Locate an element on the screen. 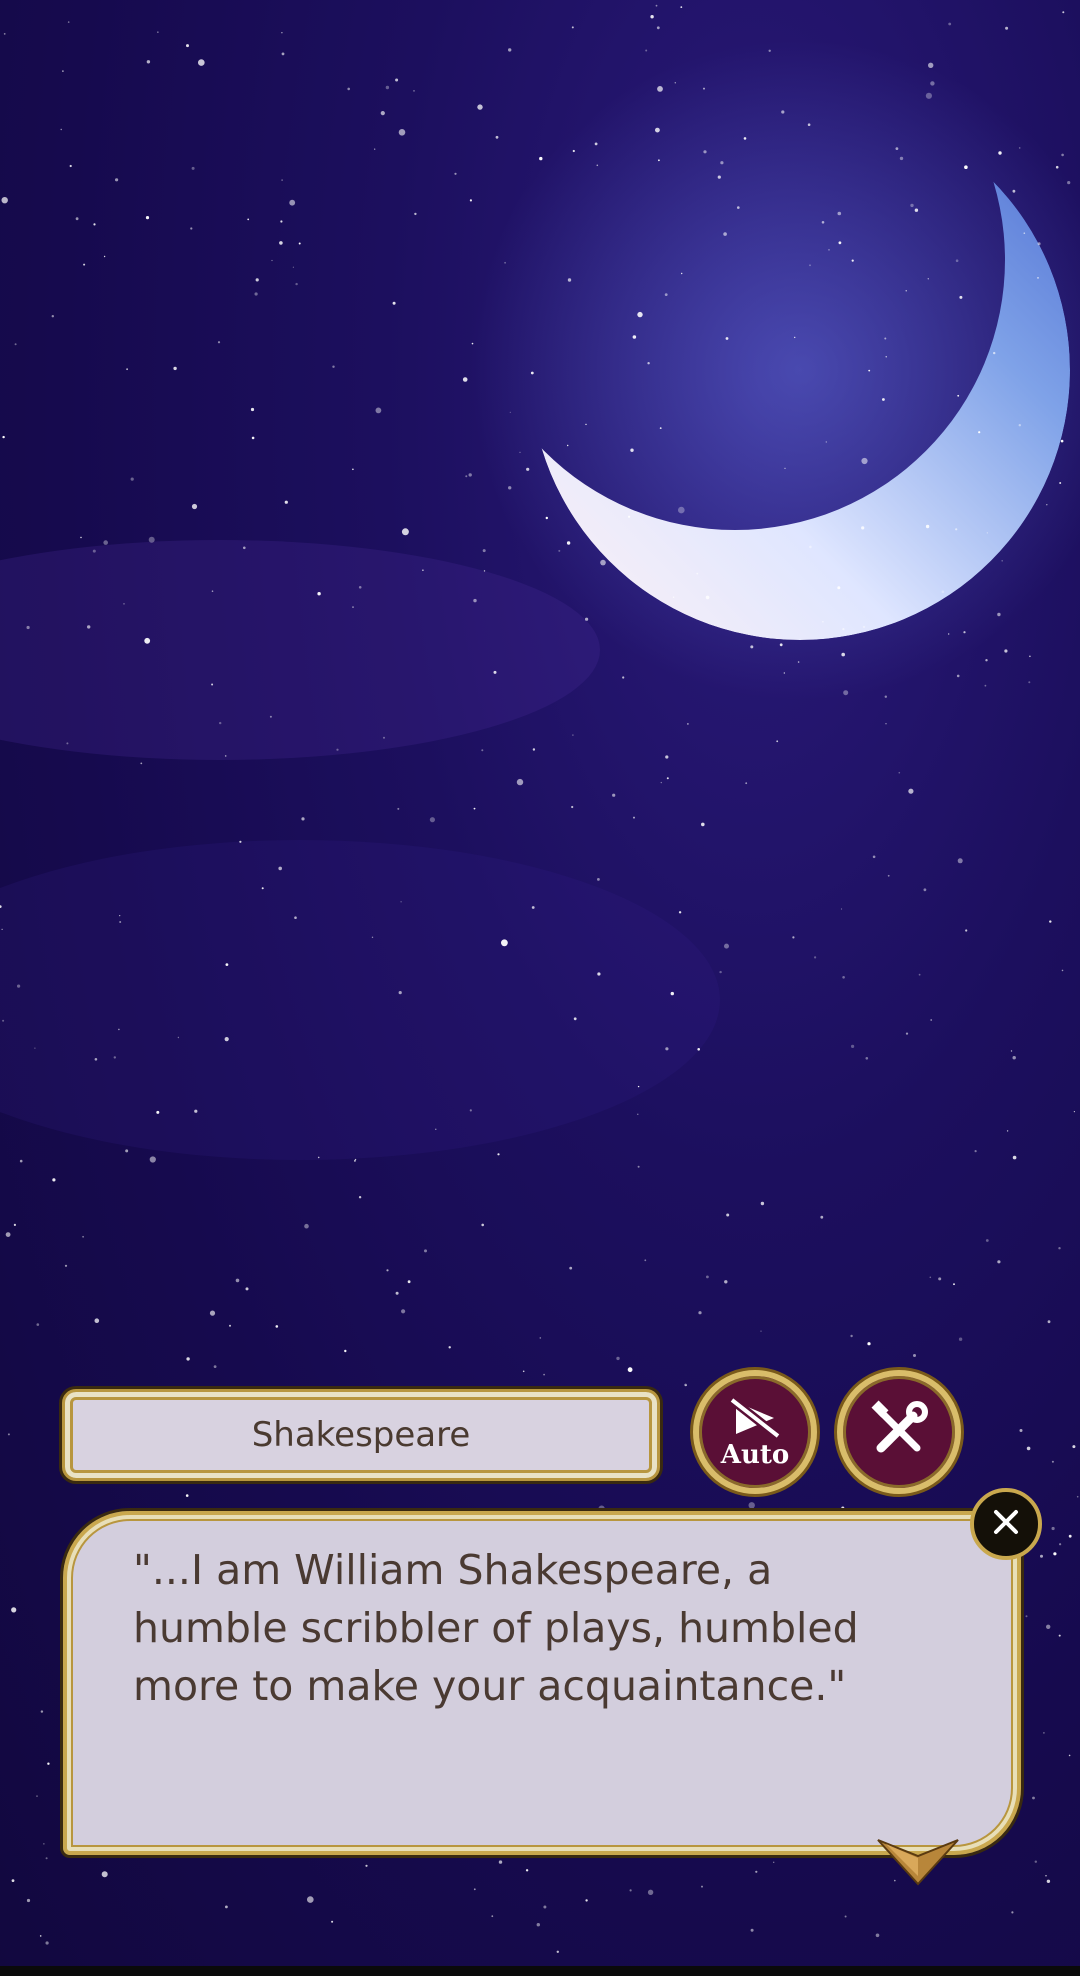  auto-label: Auto is located at coordinates (755, 1455).